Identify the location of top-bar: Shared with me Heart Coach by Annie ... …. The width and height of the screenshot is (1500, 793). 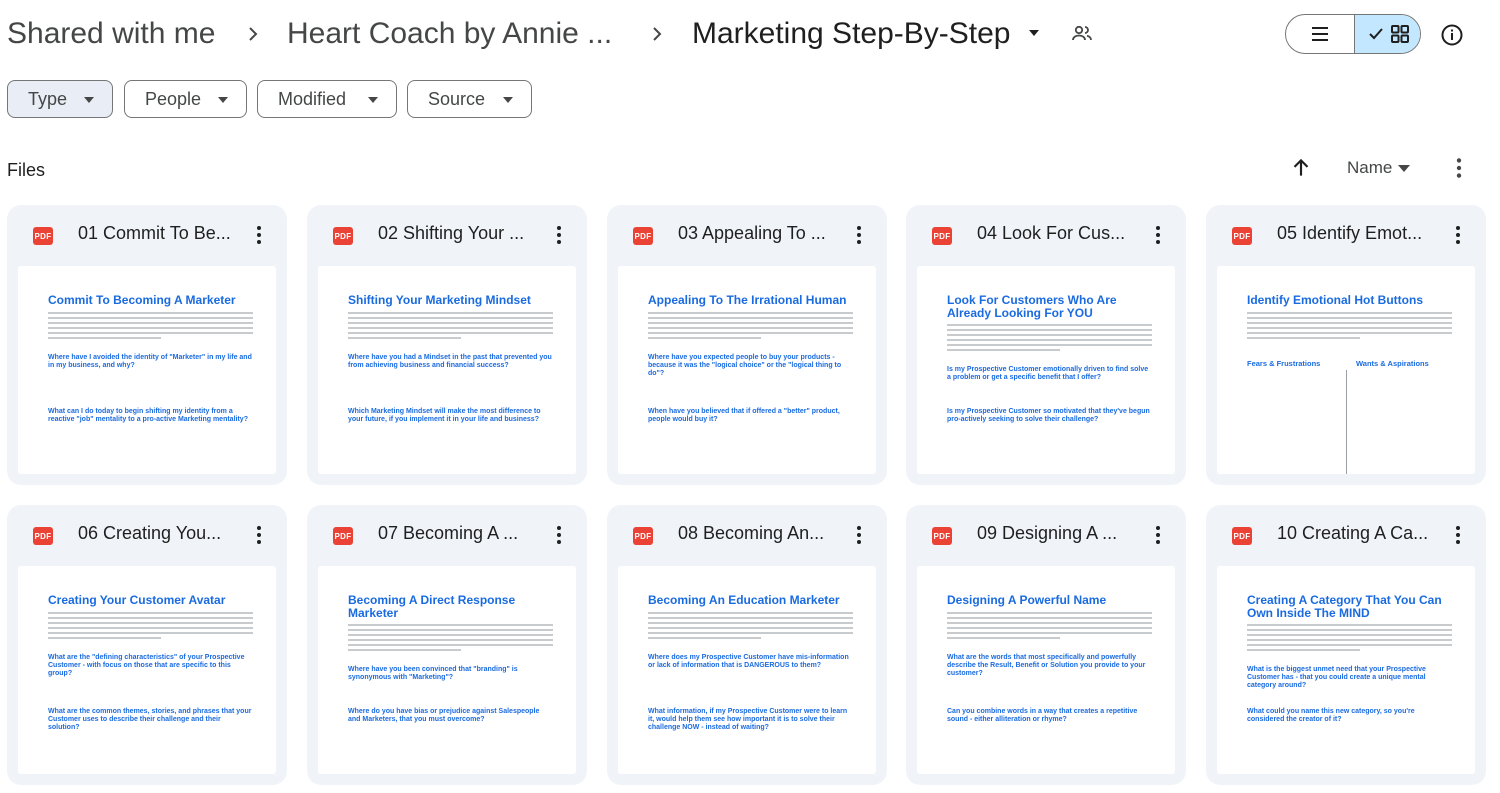
(750, 35).